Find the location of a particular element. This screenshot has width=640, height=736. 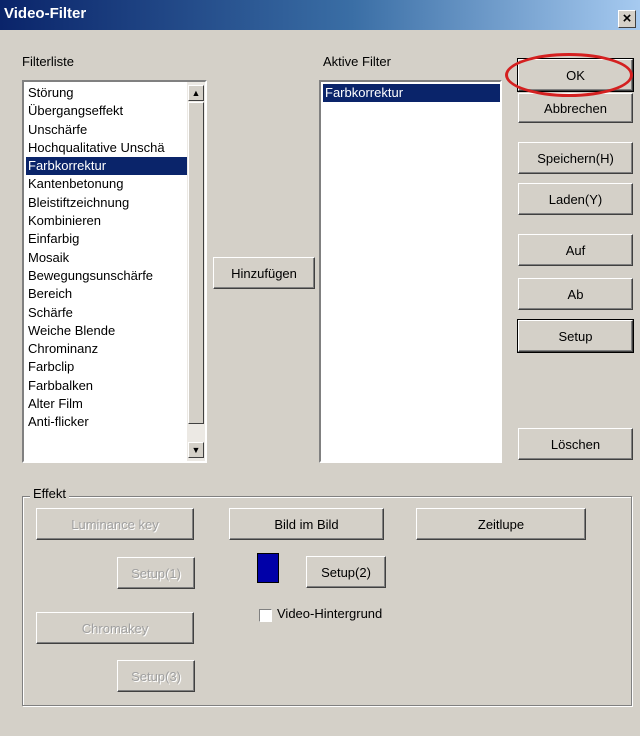

setup1-button: Setup(1) is located at coordinates (156, 573).